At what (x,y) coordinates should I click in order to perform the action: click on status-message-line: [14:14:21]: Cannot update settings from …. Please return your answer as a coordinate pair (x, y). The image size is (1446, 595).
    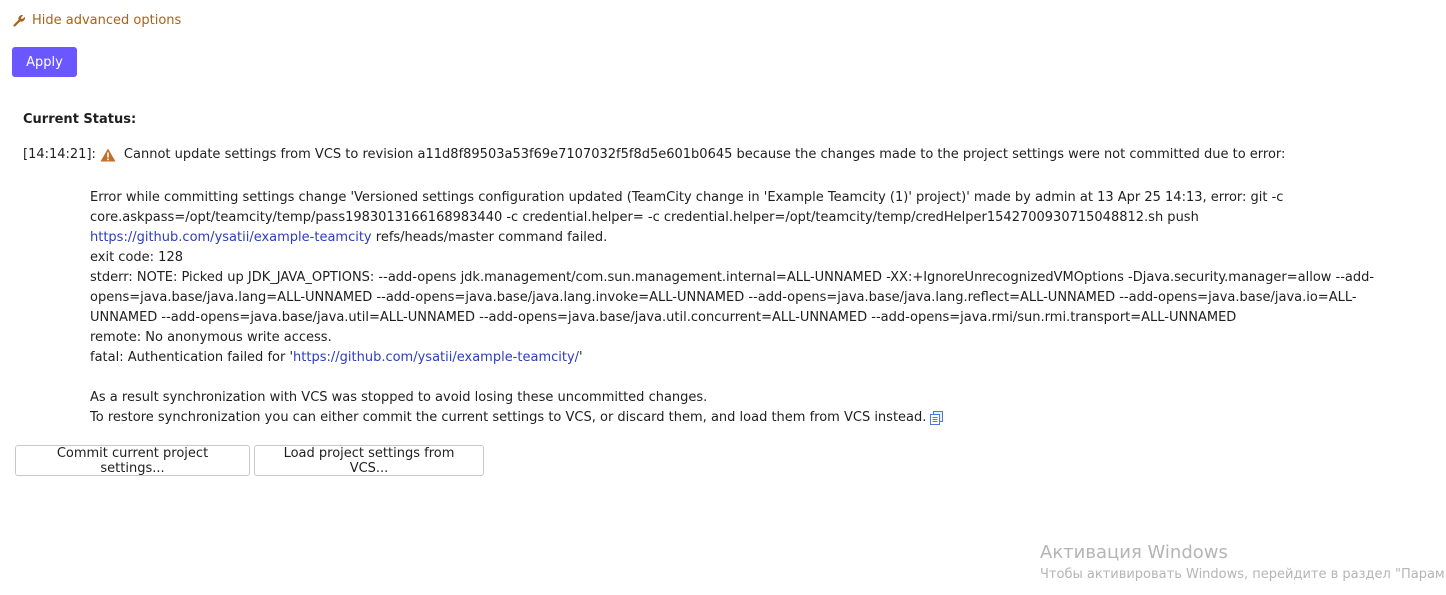
    Looking at the image, I should click on (654, 154).